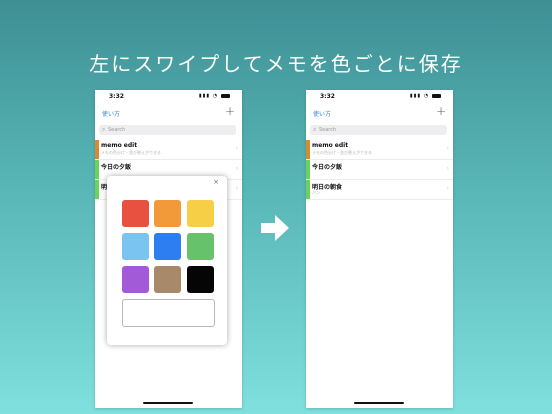 This screenshot has height=414, width=552. Describe the element at coordinates (167, 213) in the screenshot. I see `color-swatch-orange` at that location.